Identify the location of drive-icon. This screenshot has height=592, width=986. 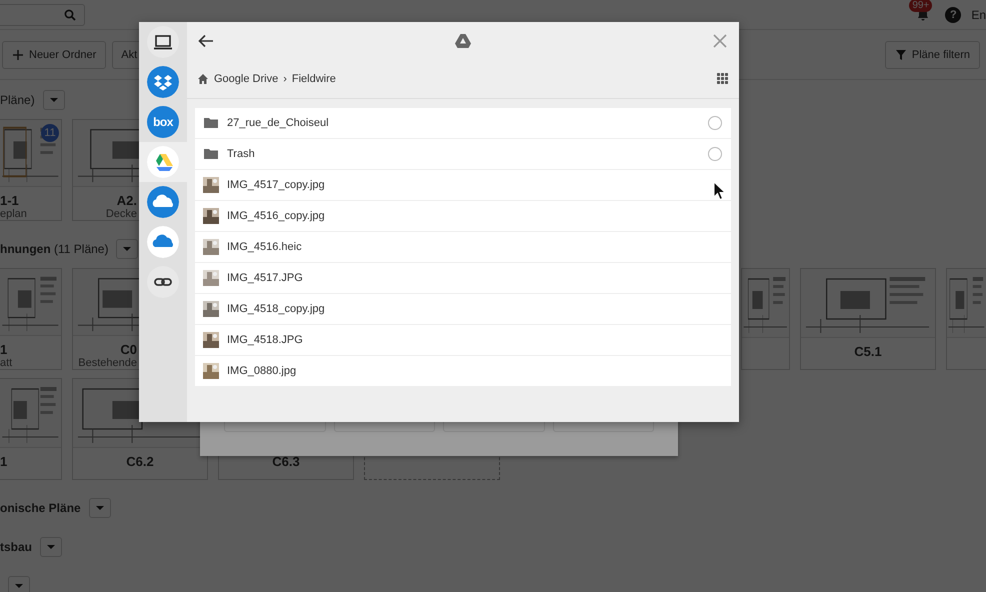
(463, 41).